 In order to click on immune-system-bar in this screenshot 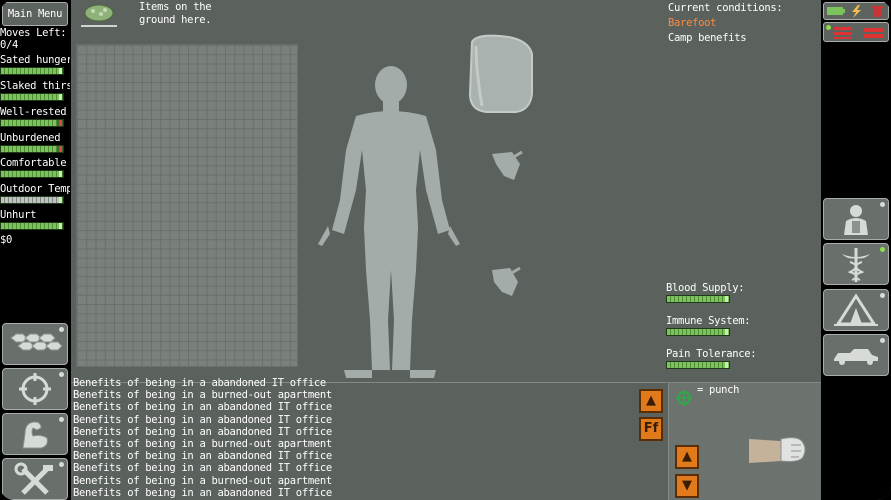, I will do `click(698, 332)`.